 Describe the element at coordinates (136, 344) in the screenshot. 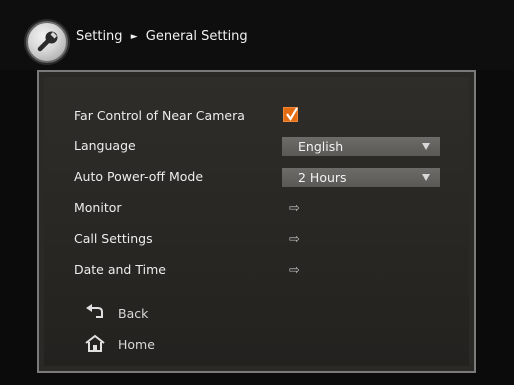

I see `home-label: Home` at that location.